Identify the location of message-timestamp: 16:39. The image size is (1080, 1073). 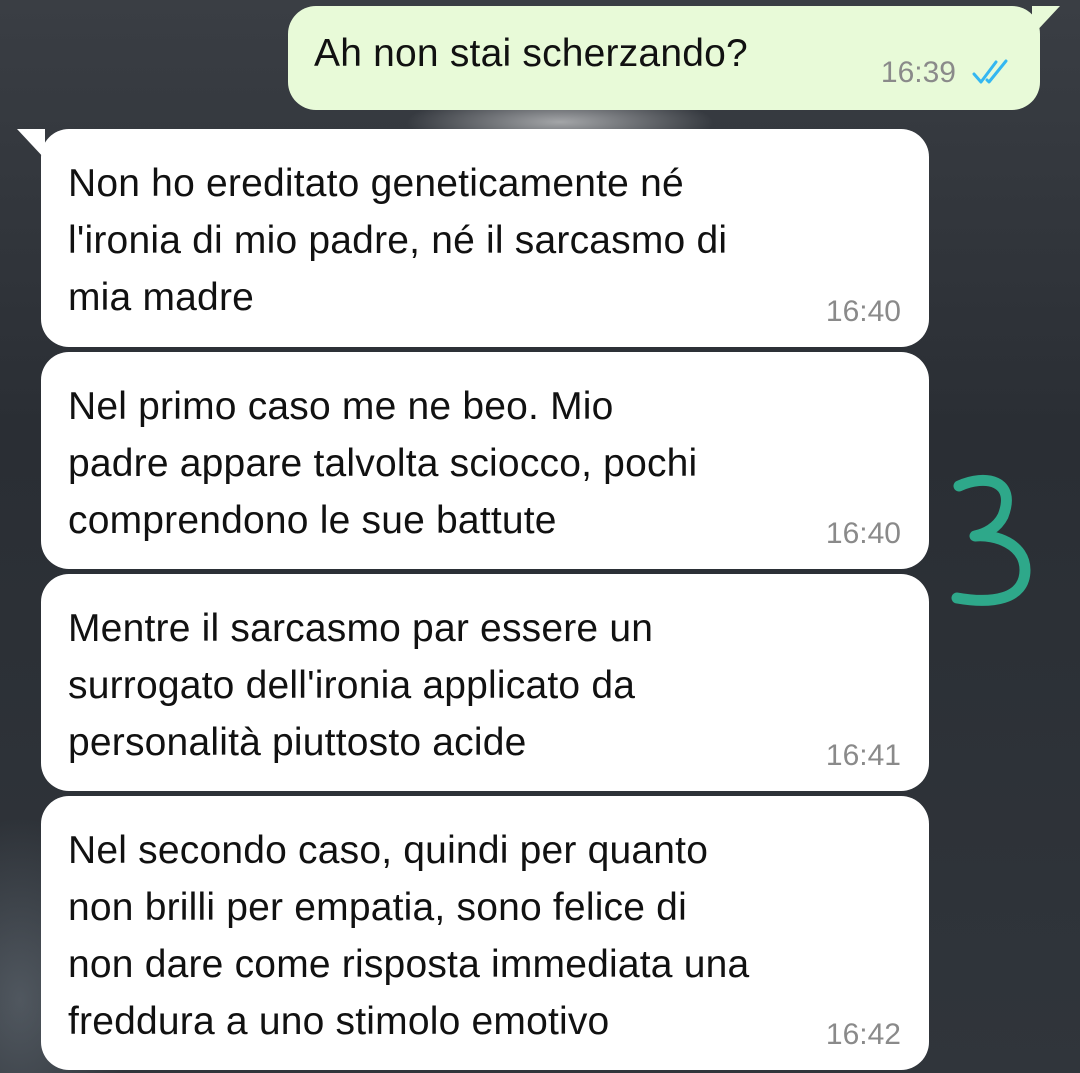
(918, 72).